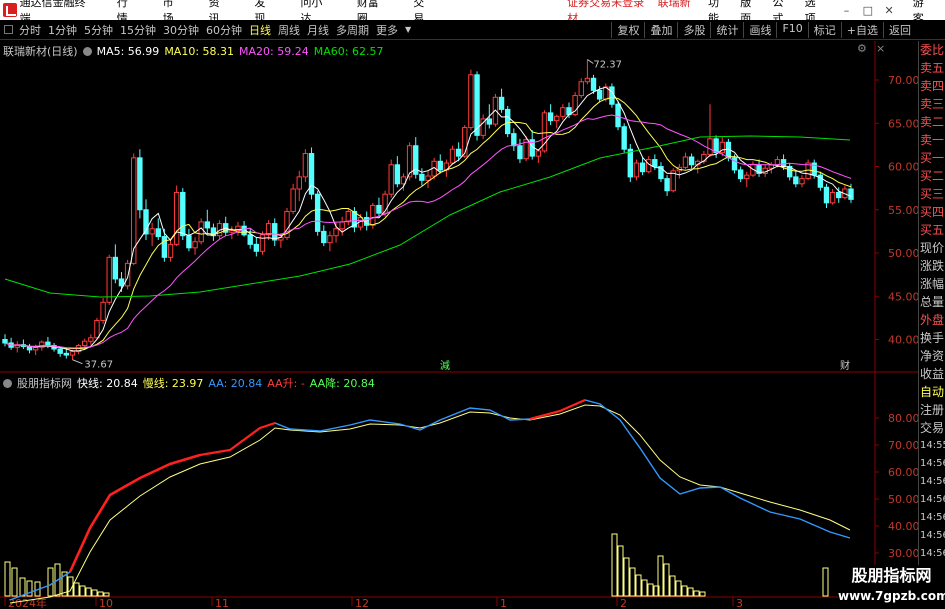 The image size is (945, 609). I want to click on x-tick-label-1: 10, so click(106, 603).